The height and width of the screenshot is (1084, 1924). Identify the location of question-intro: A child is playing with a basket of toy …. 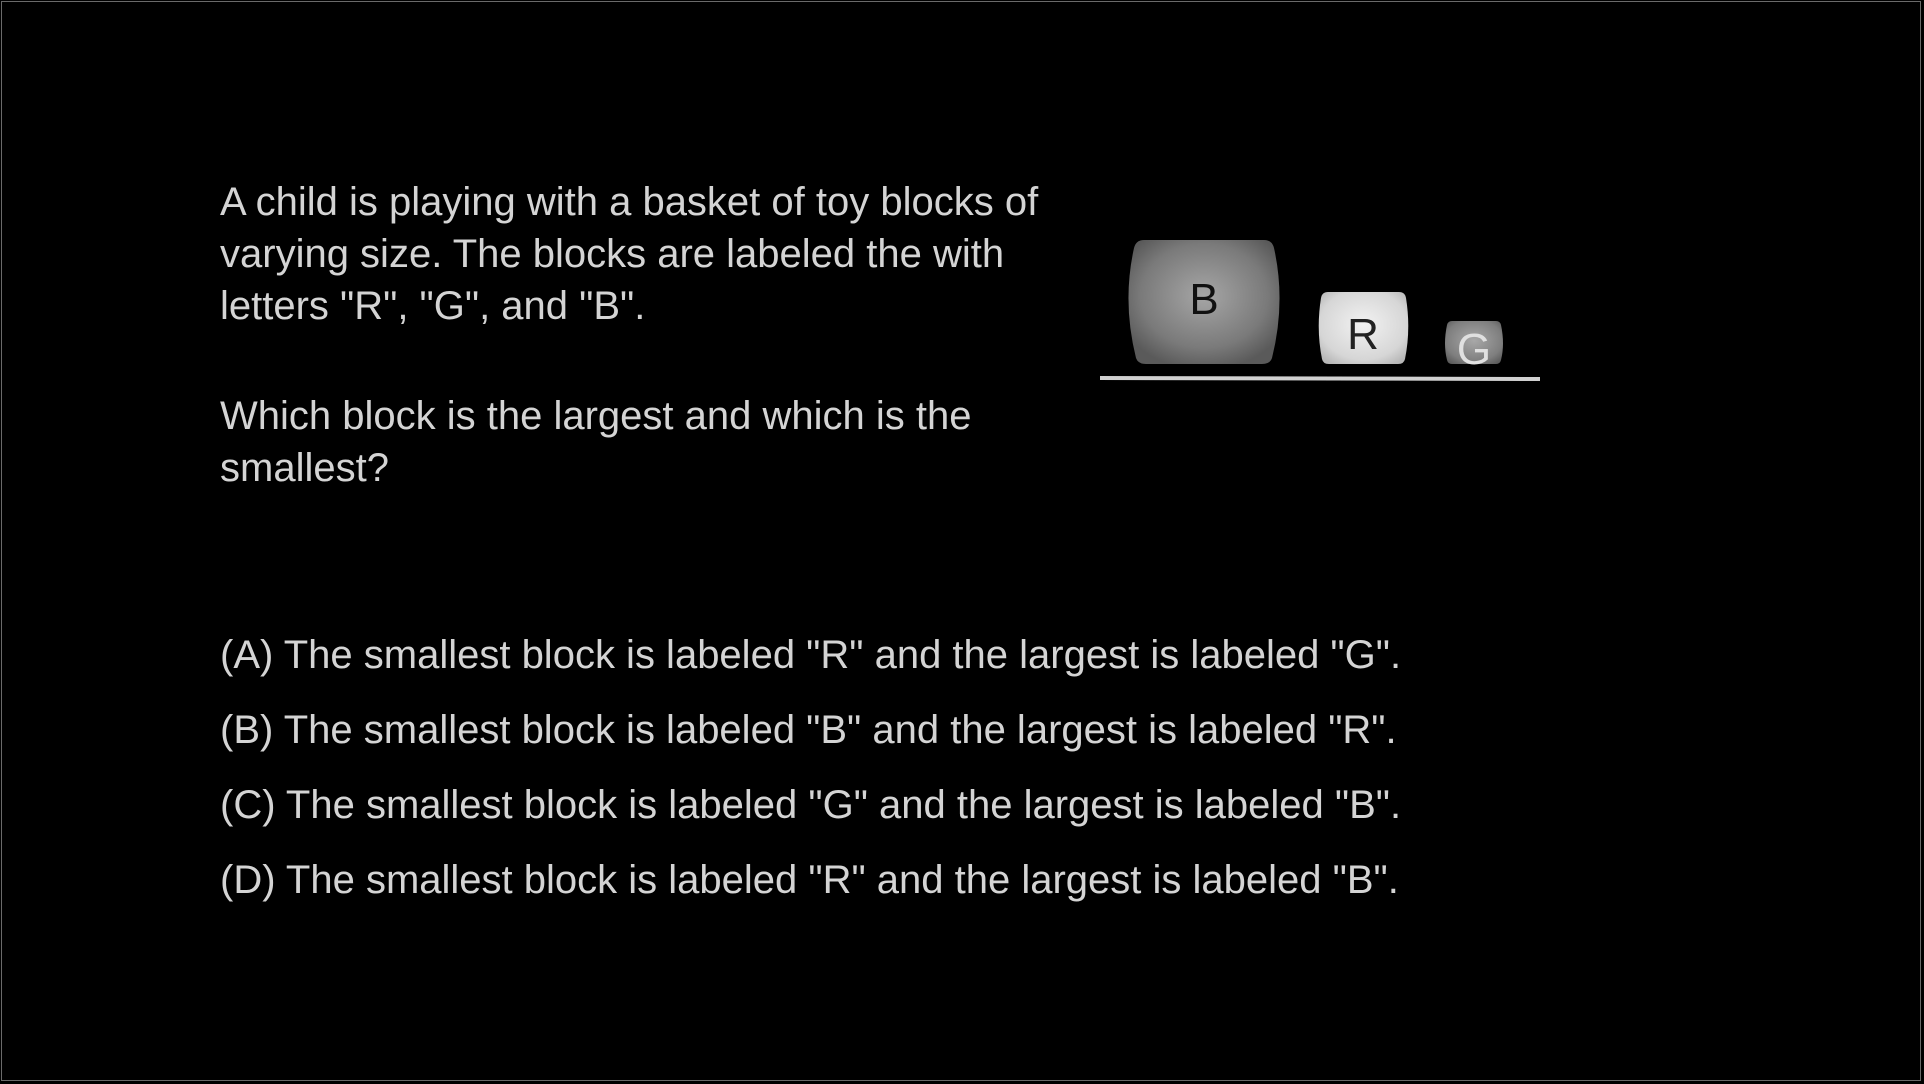
(629, 254).